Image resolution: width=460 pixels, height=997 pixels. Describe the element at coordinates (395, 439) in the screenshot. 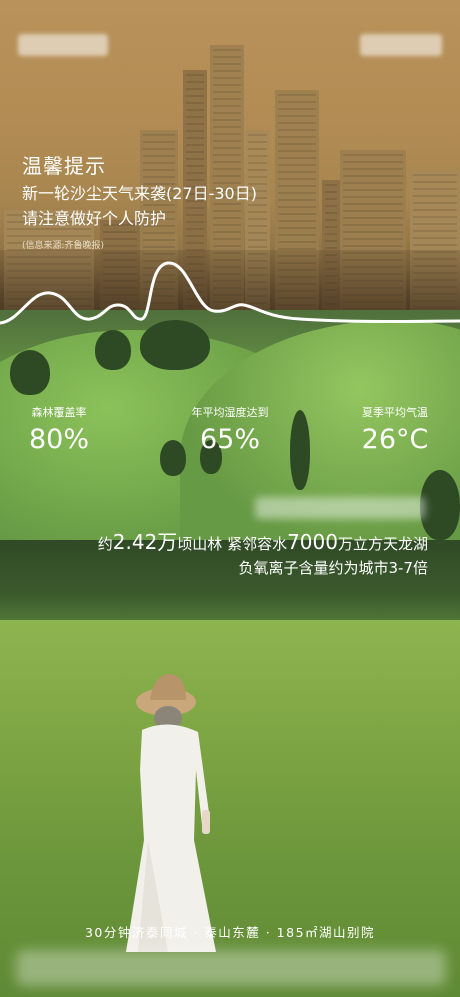

I see `stat-value: 26°C` at that location.